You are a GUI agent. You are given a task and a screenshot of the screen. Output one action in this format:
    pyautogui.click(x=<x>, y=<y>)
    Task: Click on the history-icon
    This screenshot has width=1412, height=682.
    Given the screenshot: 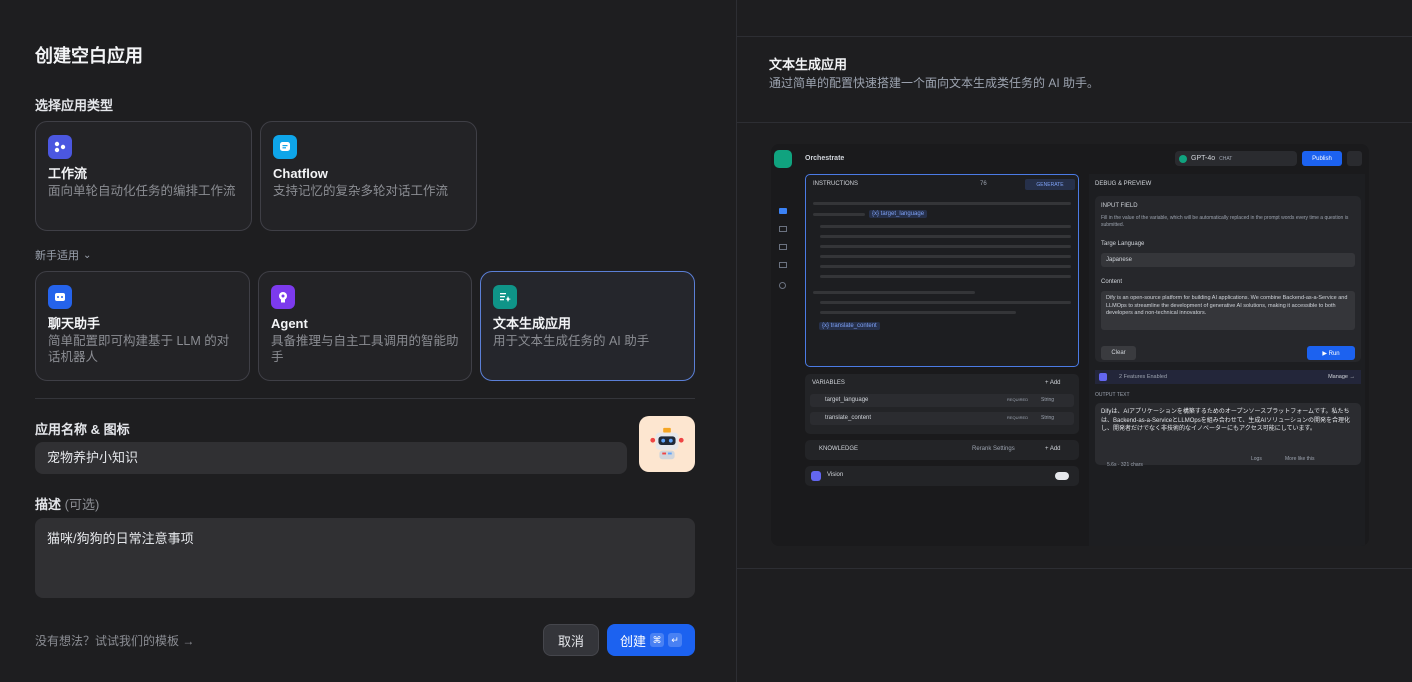 What is the action you would take?
    pyautogui.click(x=1354, y=158)
    